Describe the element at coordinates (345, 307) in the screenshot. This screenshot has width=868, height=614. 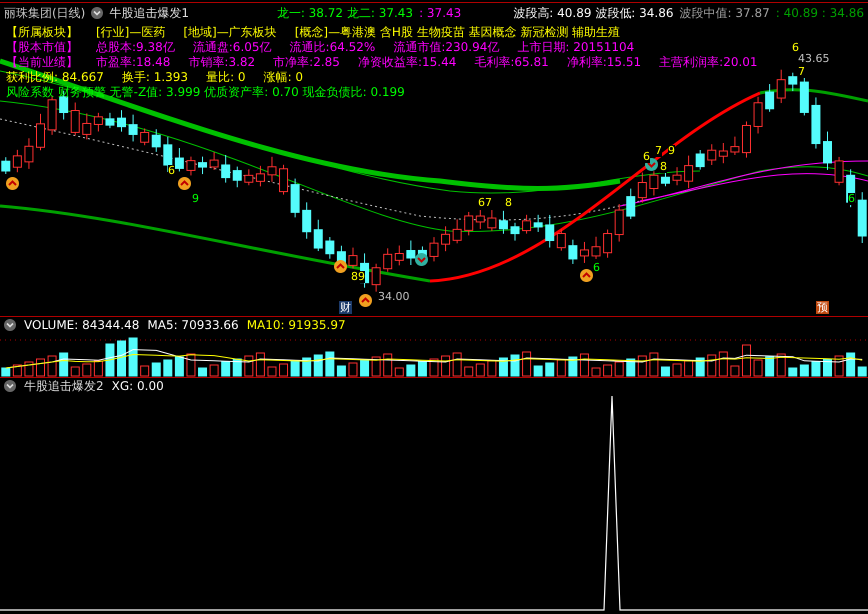
I see `event-tag: 财` at that location.